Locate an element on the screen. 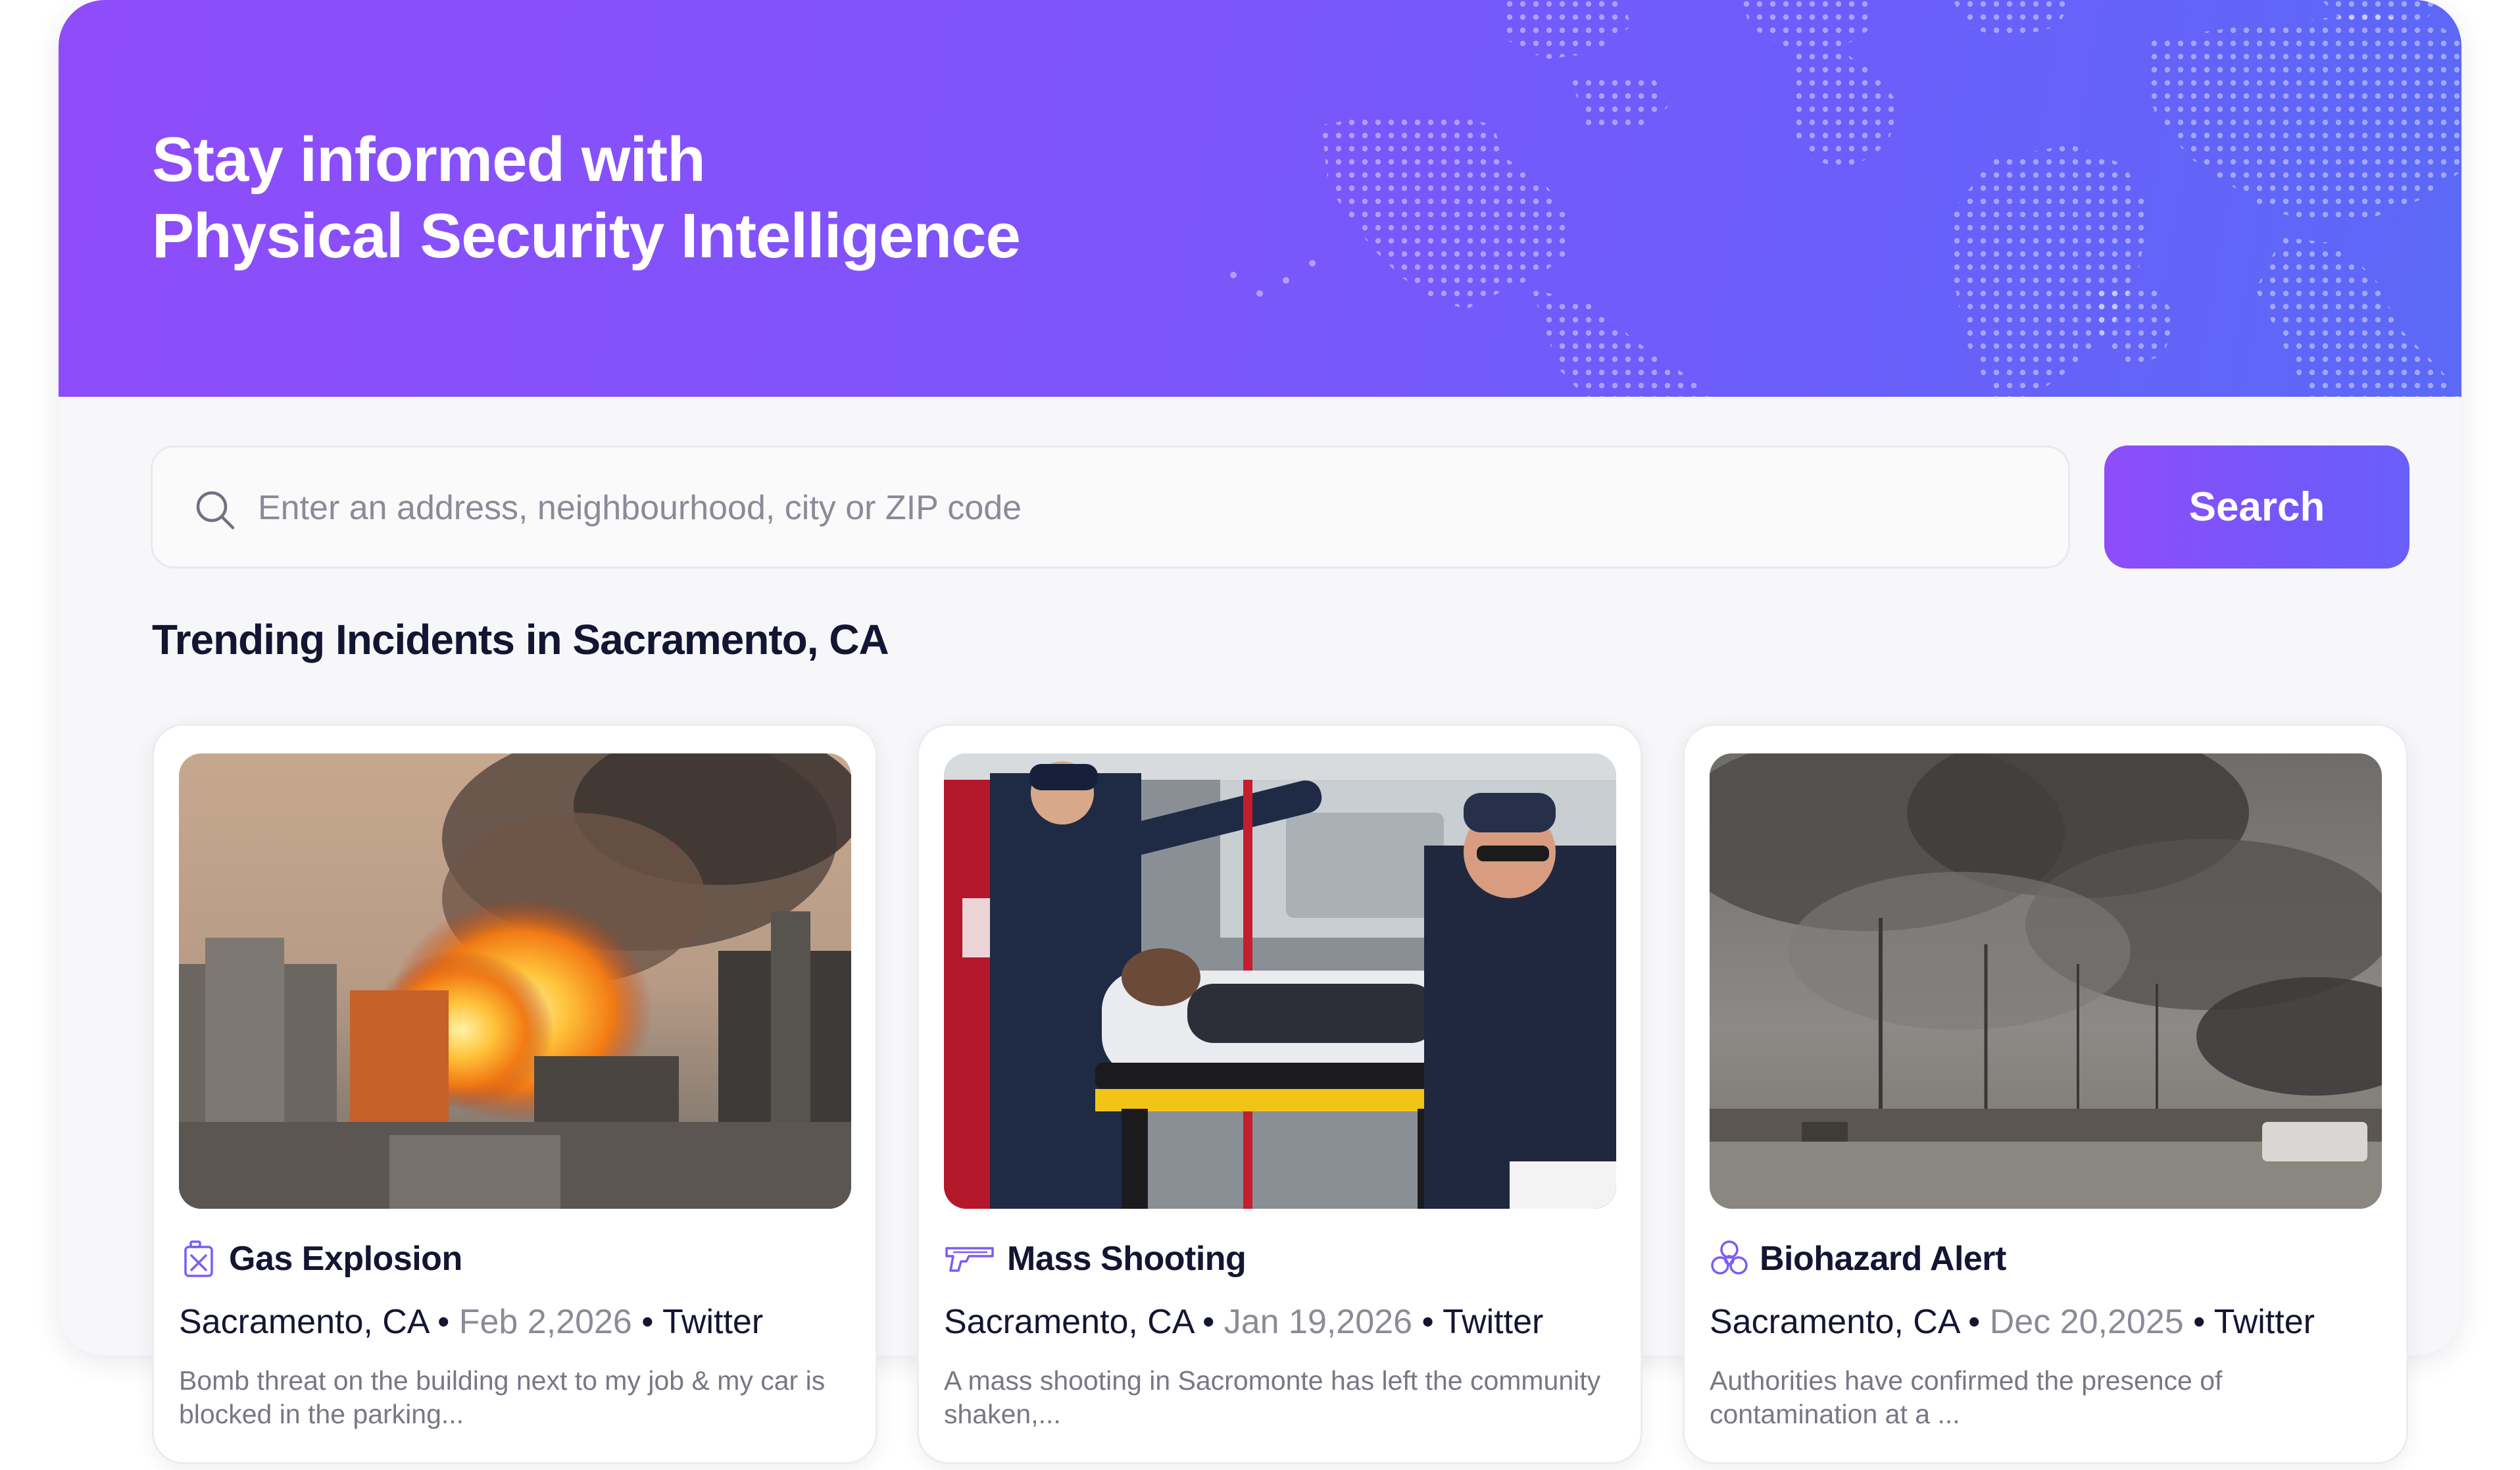  incident-date: Jan 19,2026 is located at coordinates (1317, 1322).